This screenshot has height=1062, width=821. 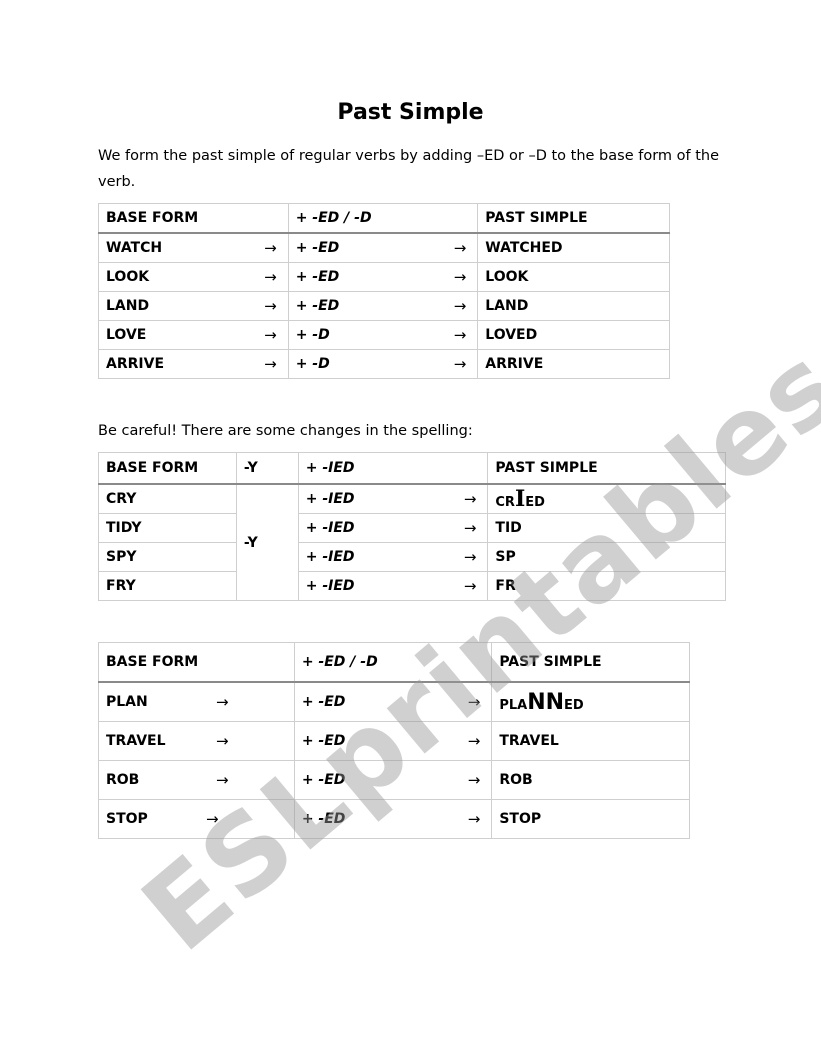 I want to click on base-form: LOOK, so click(x=128, y=277).